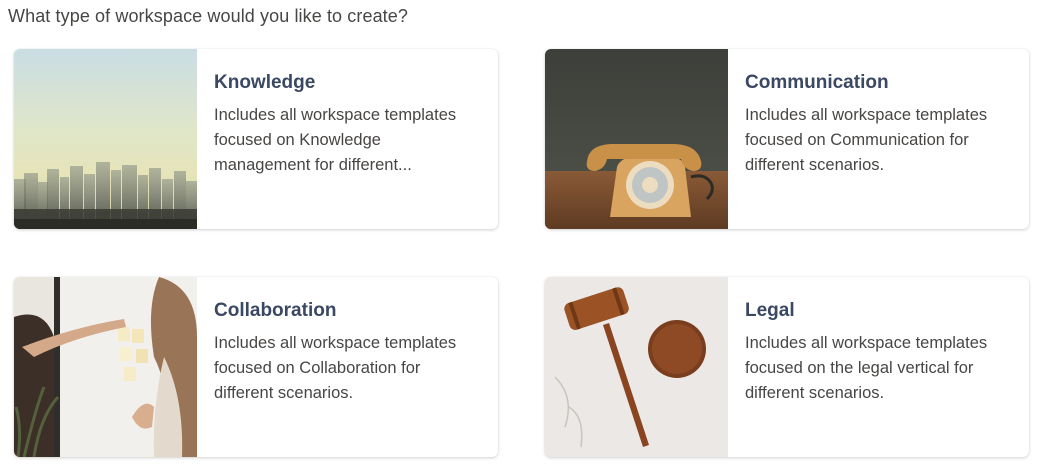 The height and width of the screenshot is (468, 1040). I want to click on card-title: Legal, so click(770, 310).